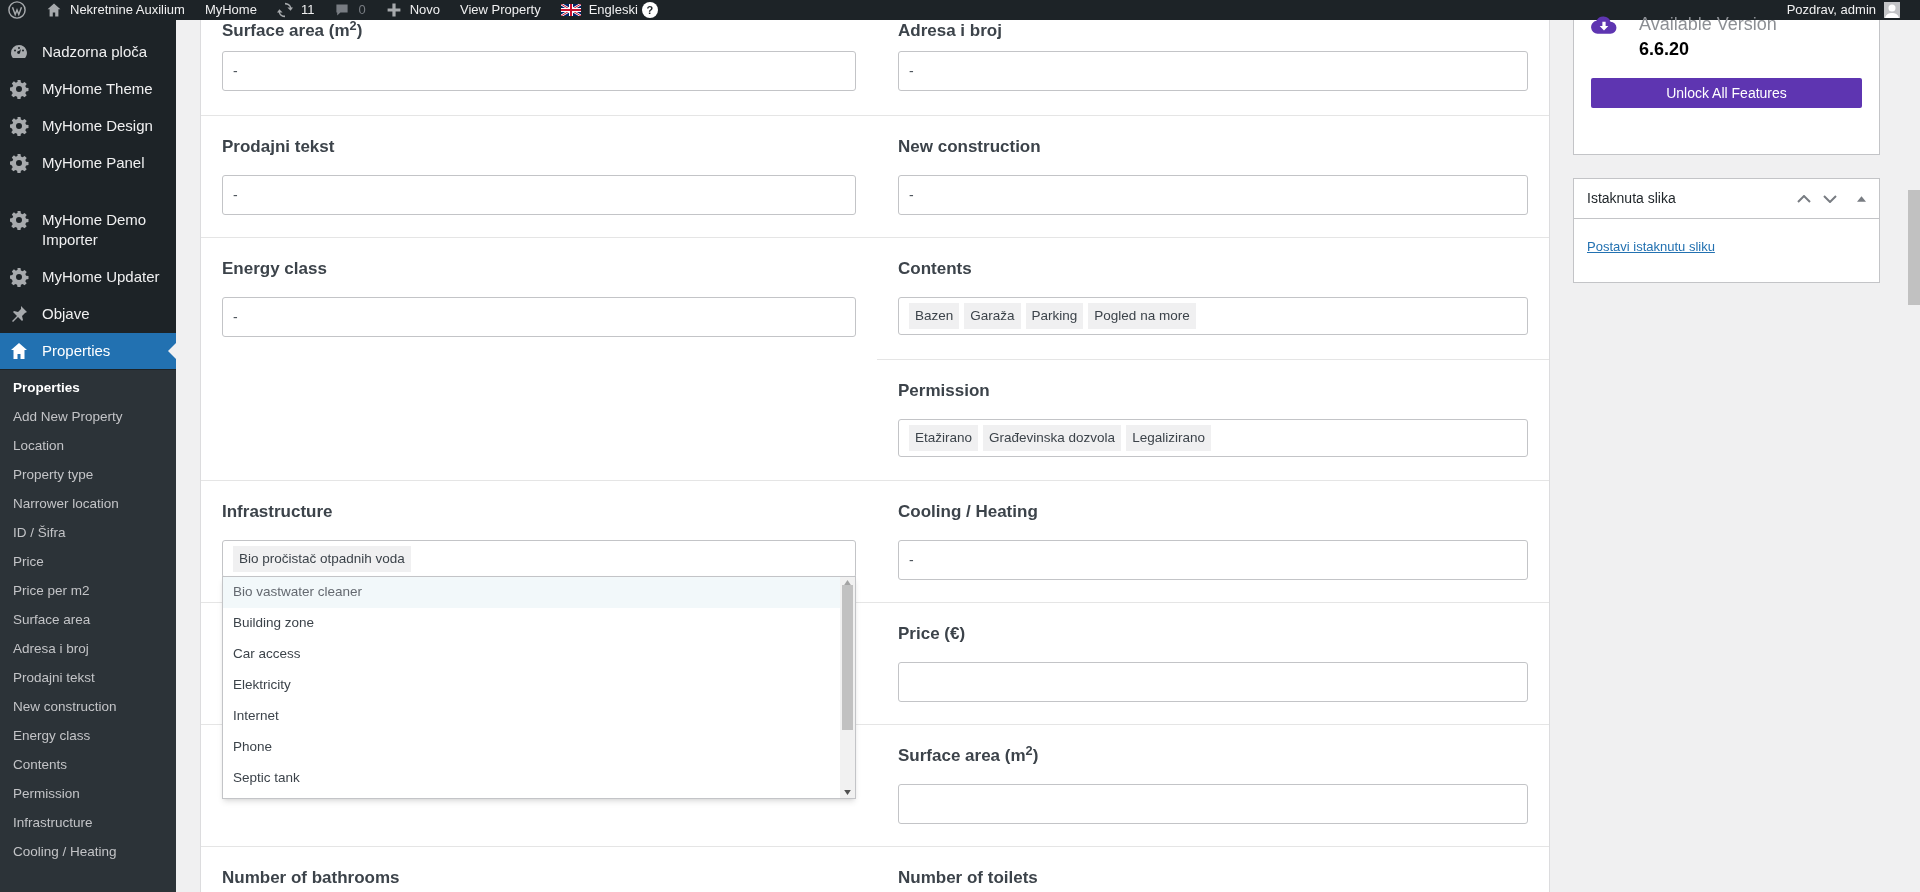  What do you see at coordinates (172, 351) in the screenshot?
I see `menu-pointer-icon` at bounding box center [172, 351].